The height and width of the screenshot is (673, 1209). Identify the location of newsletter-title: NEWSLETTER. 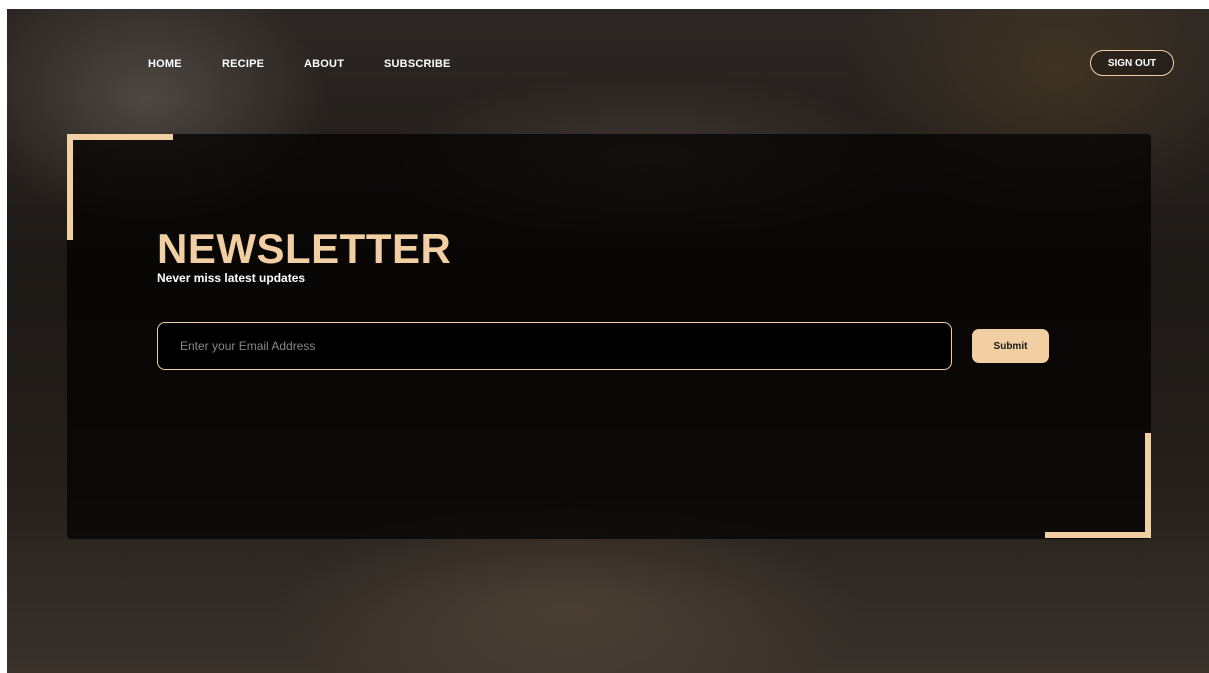
(304, 248).